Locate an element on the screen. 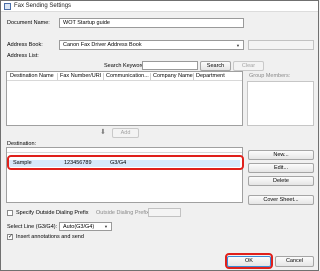  search-keywords-input is located at coordinates (170, 65).